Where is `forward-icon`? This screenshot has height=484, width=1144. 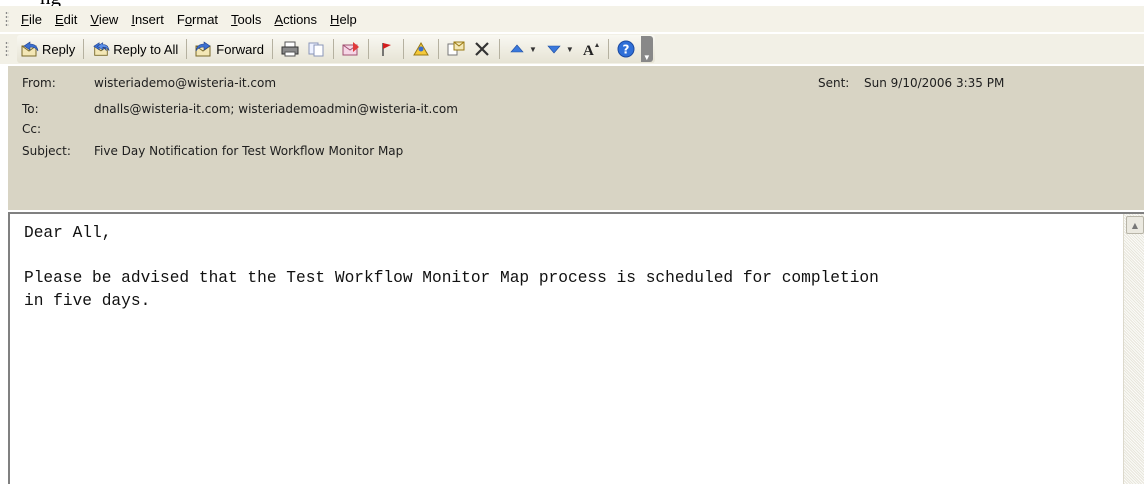
forward-icon is located at coordinates (204, 49).